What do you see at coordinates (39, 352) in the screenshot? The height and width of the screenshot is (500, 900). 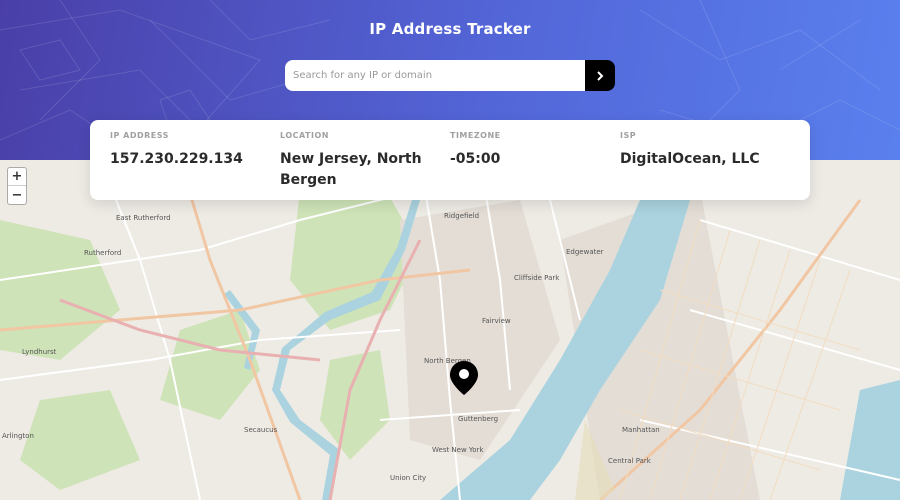 I see `map-label-lyndhurst: Lyndhurst` at bounding box center [39, 352].